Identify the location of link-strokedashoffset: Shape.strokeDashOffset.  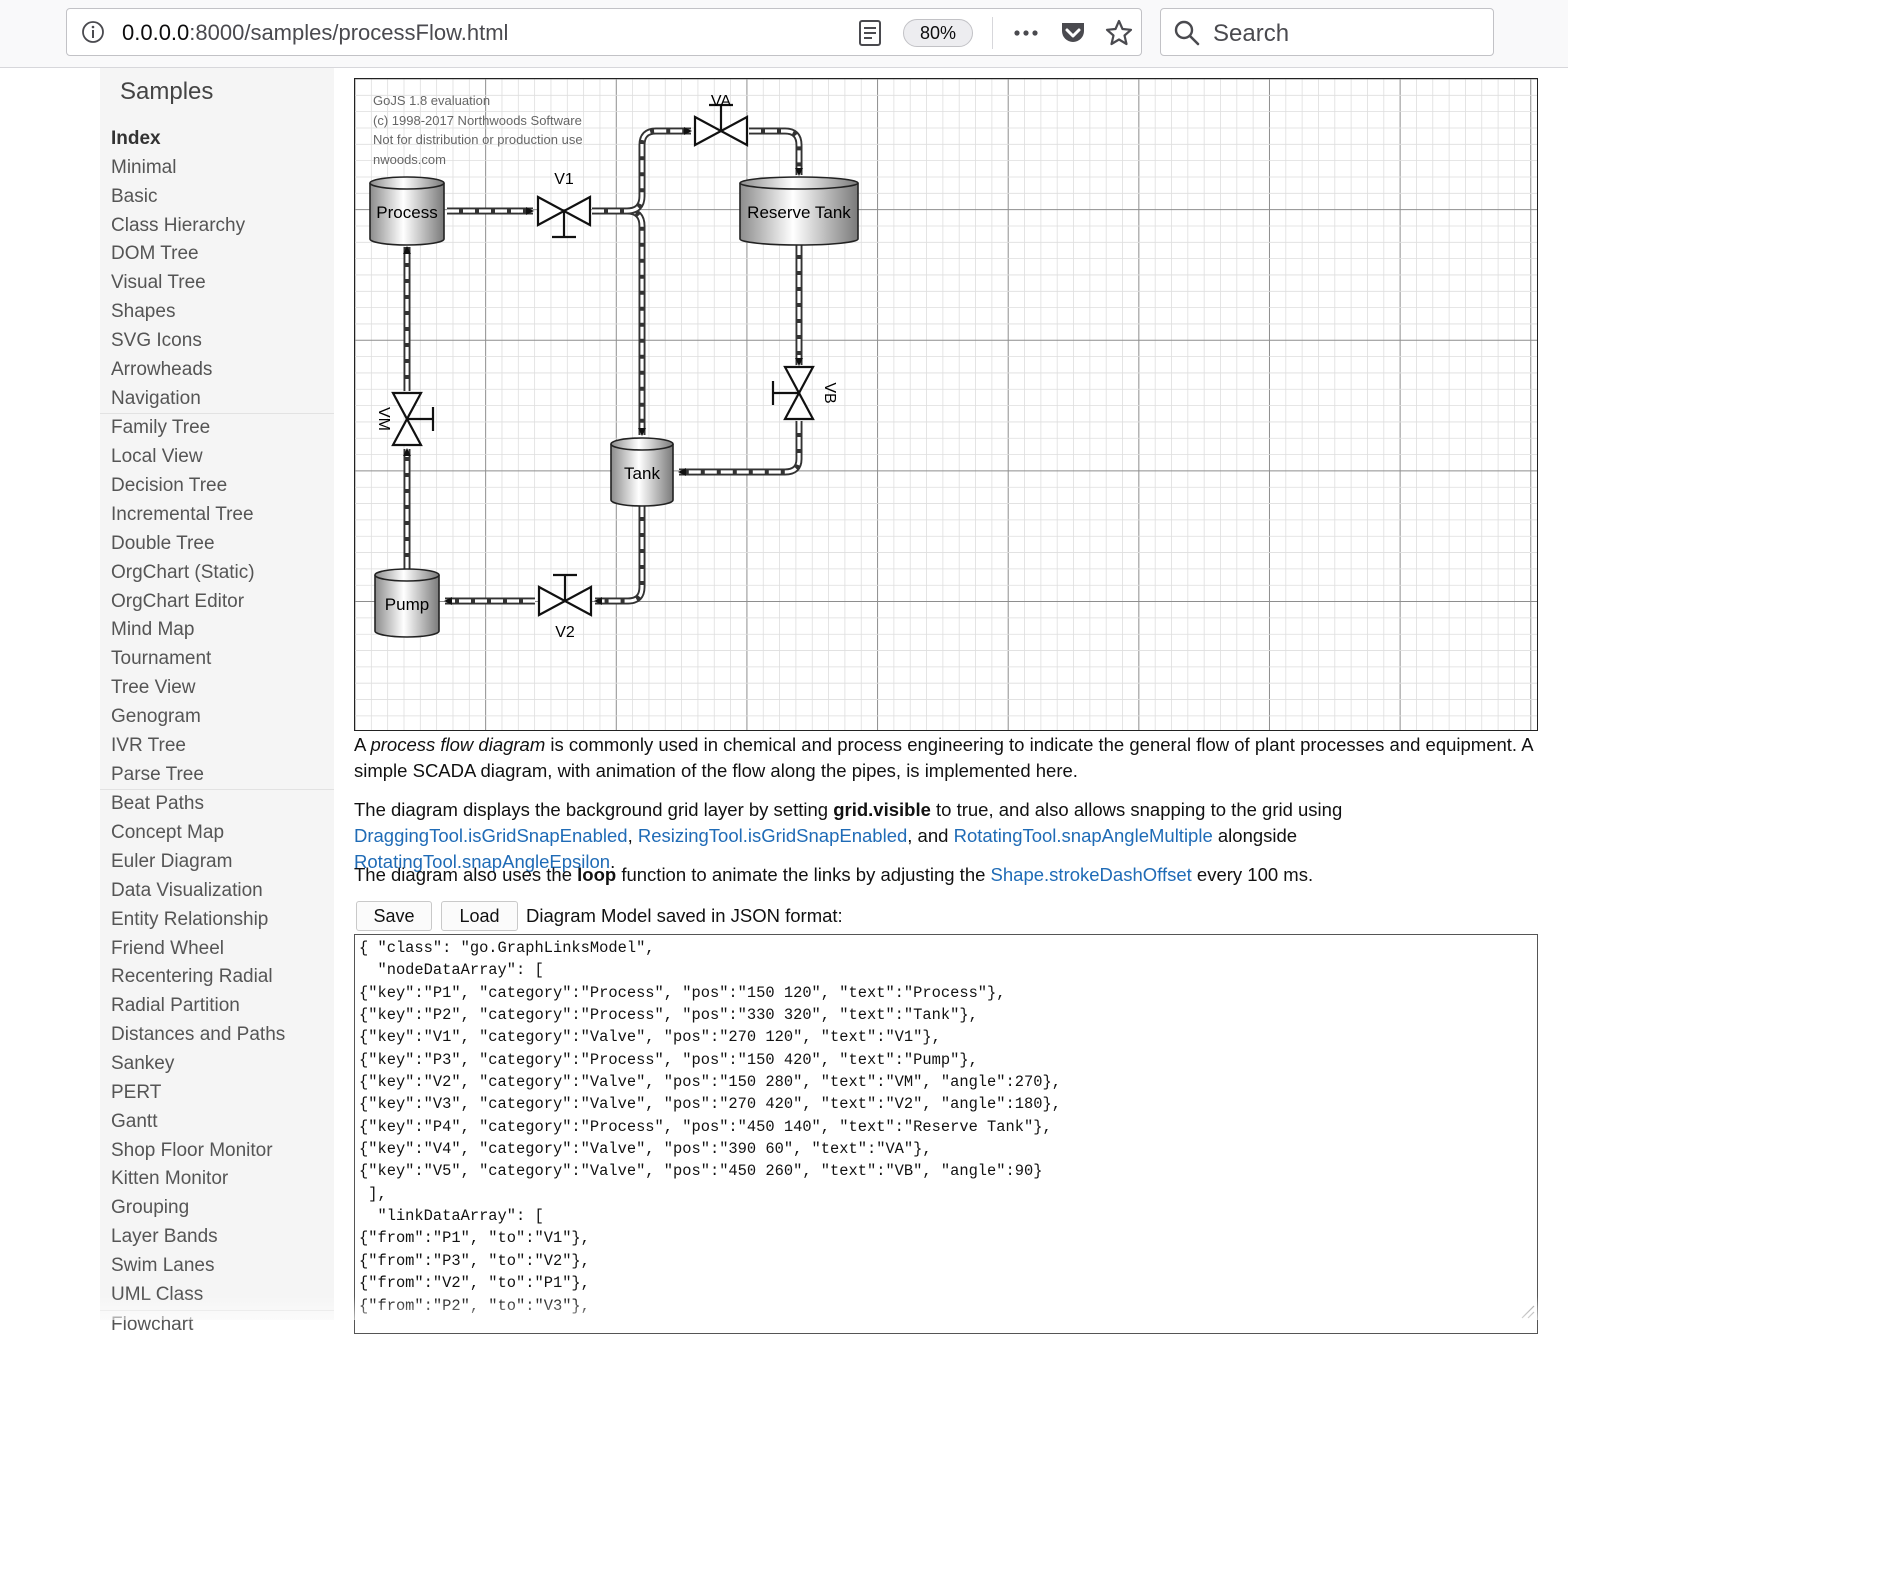
(1091, 874).